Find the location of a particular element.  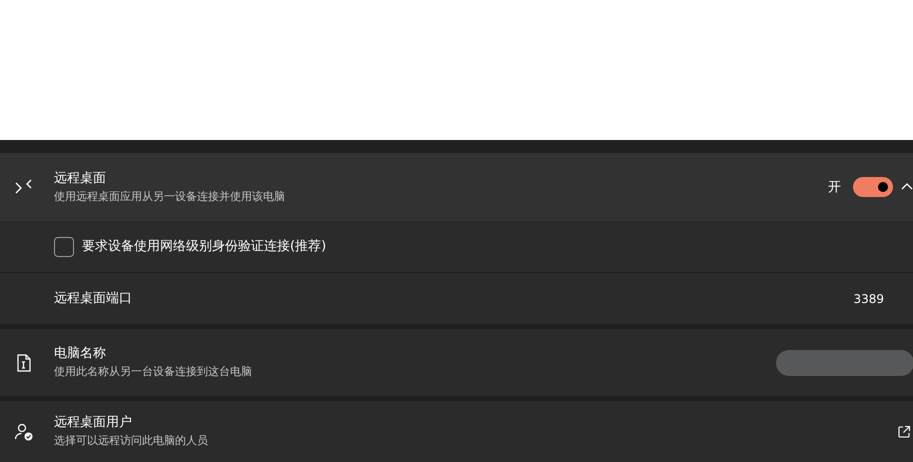

checkbox is located at coordinates (64, 246).